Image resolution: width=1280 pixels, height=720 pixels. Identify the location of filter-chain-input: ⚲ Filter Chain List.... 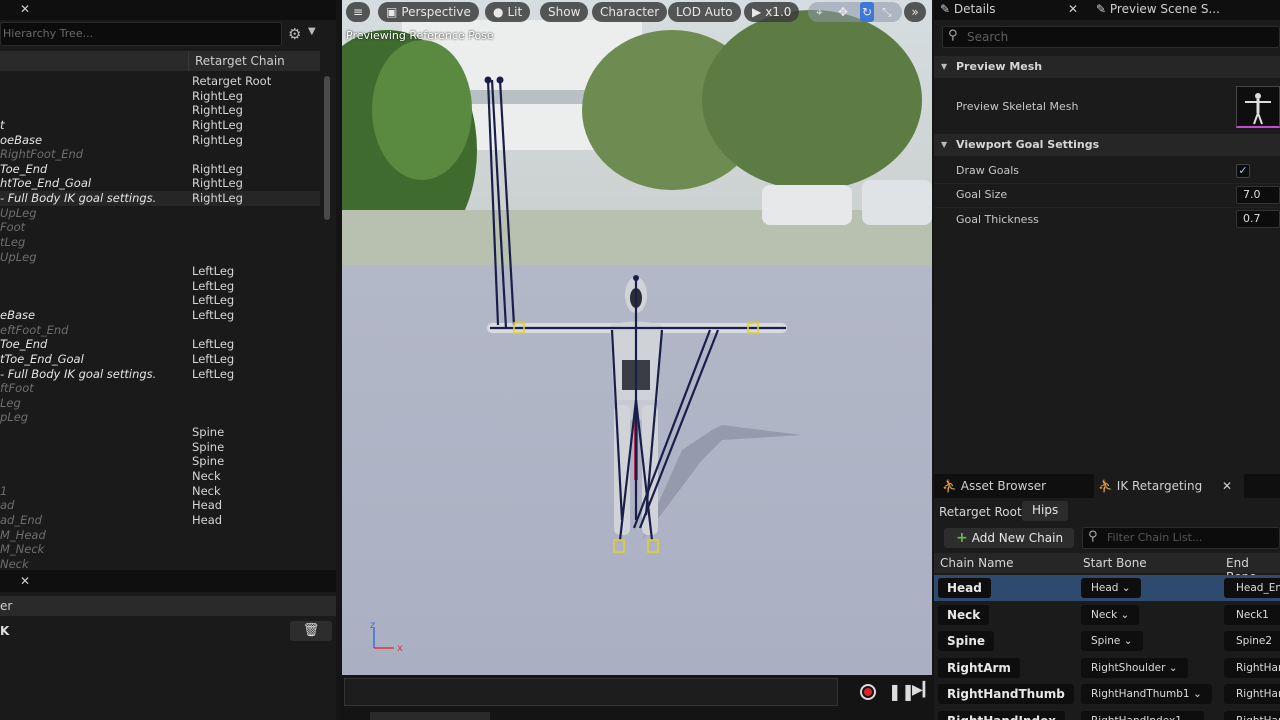
(1181, 538).